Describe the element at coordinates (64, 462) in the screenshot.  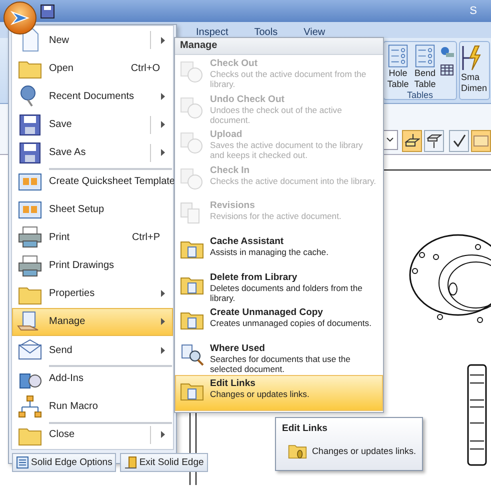
I see `footer-button: Solid Edge Options` at that location.